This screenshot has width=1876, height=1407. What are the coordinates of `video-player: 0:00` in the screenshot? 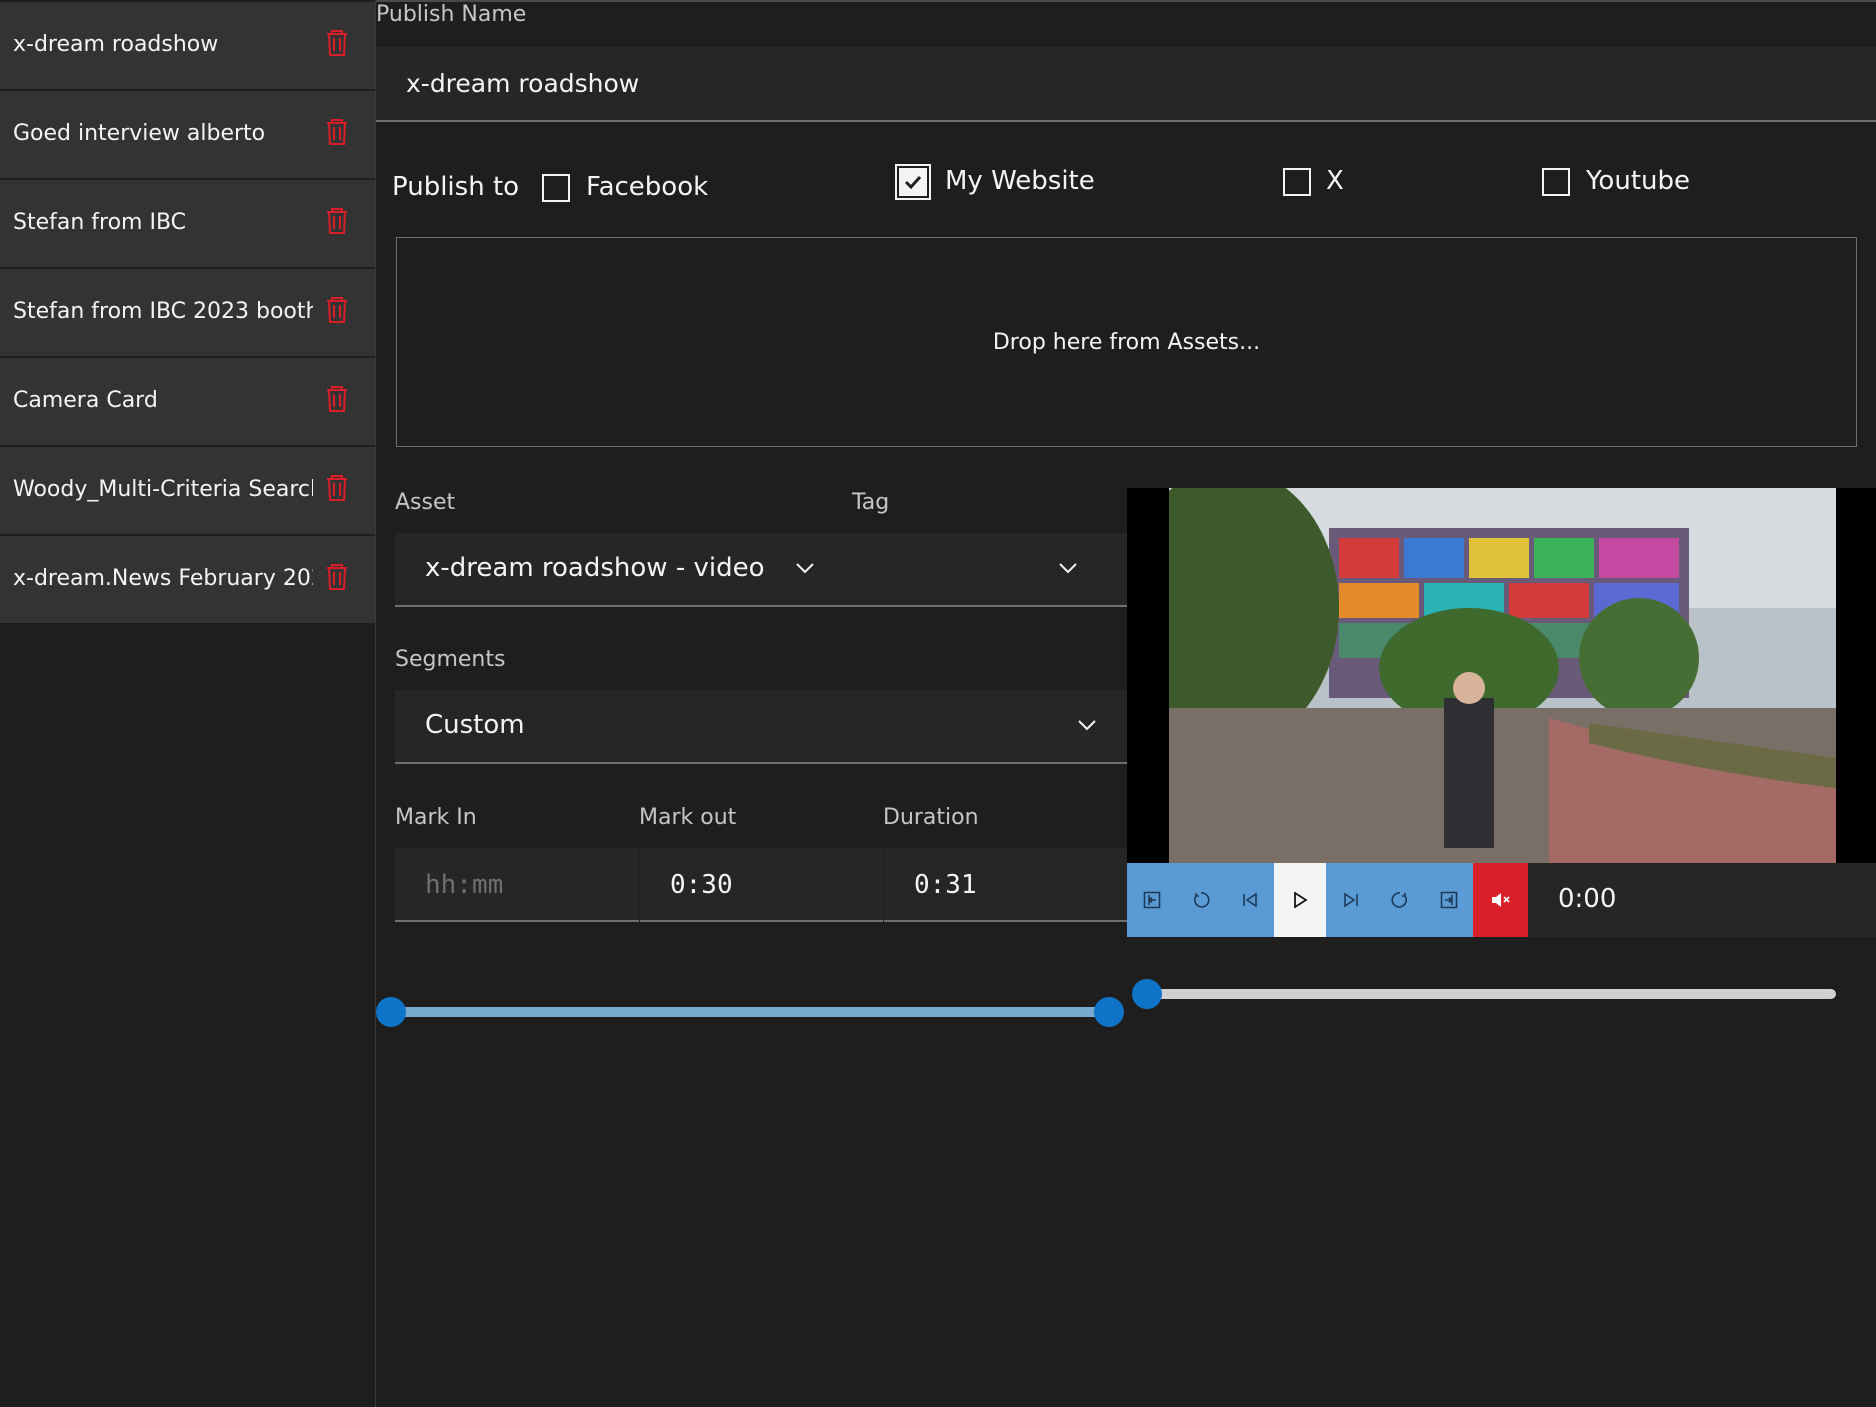 It's located at (1501, 712).